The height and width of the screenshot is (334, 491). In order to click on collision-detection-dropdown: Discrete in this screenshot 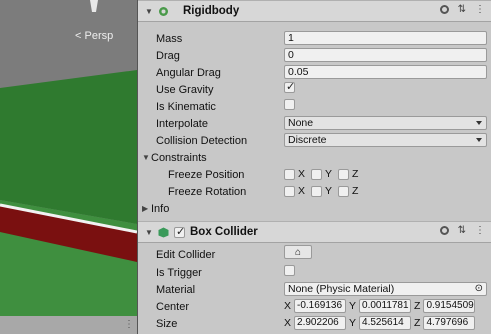, I will do `click(385, 140)`.